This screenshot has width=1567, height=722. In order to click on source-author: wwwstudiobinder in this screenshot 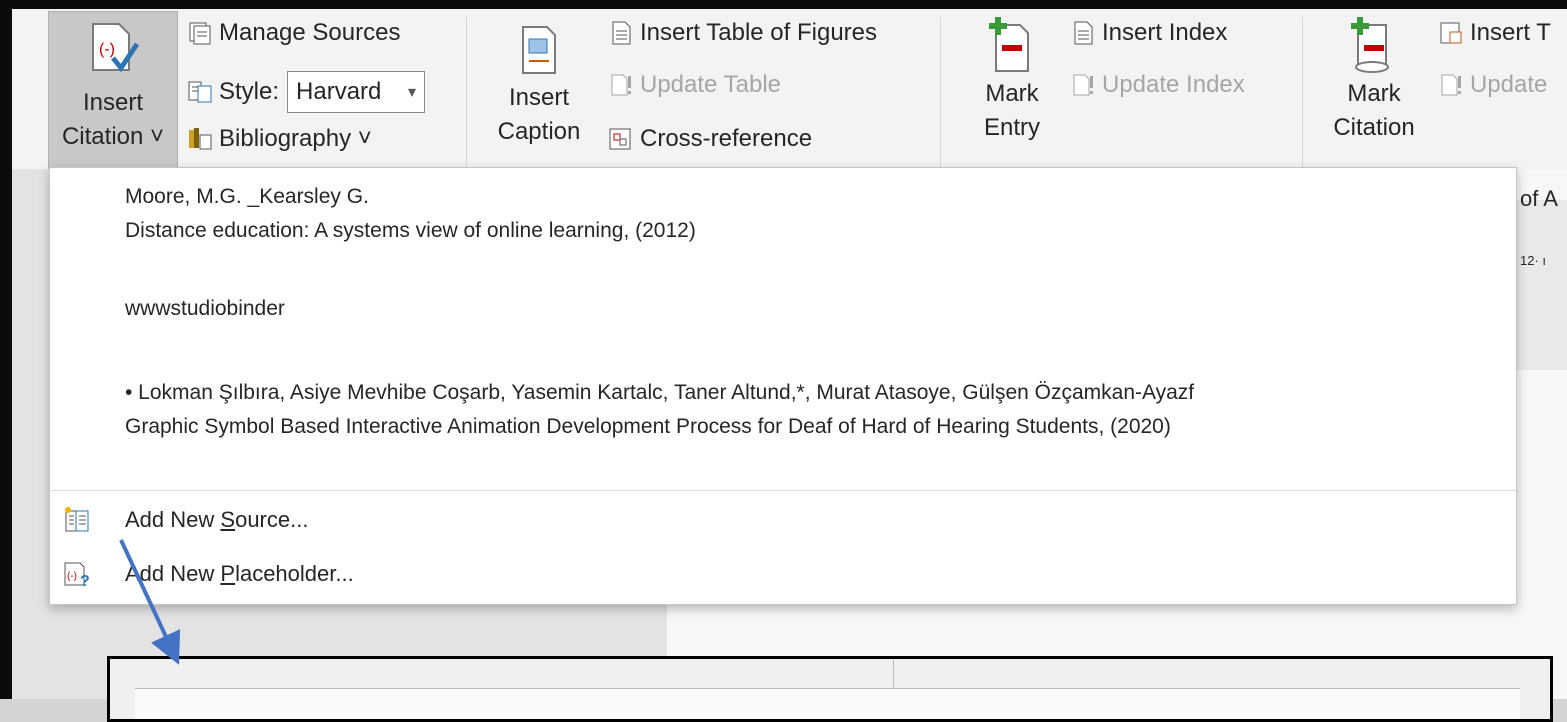, I will do `click(205, 308)`.